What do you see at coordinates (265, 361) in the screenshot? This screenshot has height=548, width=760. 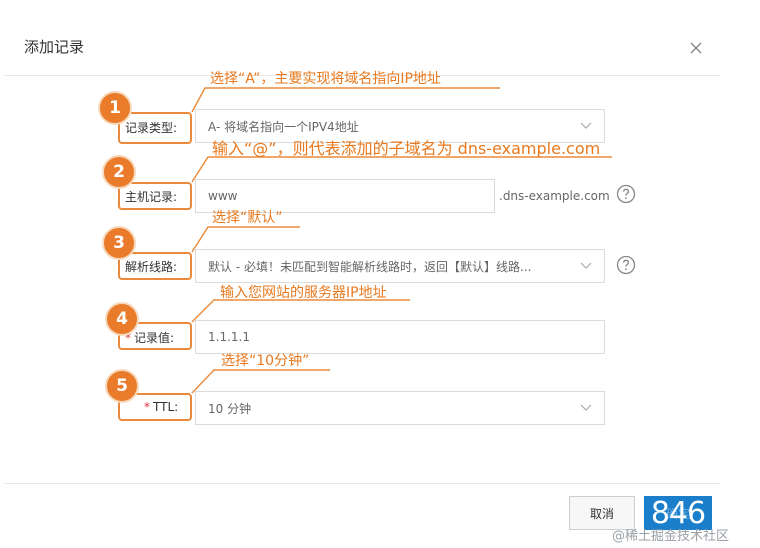 I see `callout-5: 选择“10分钟”` at bounding box center [265, 361].